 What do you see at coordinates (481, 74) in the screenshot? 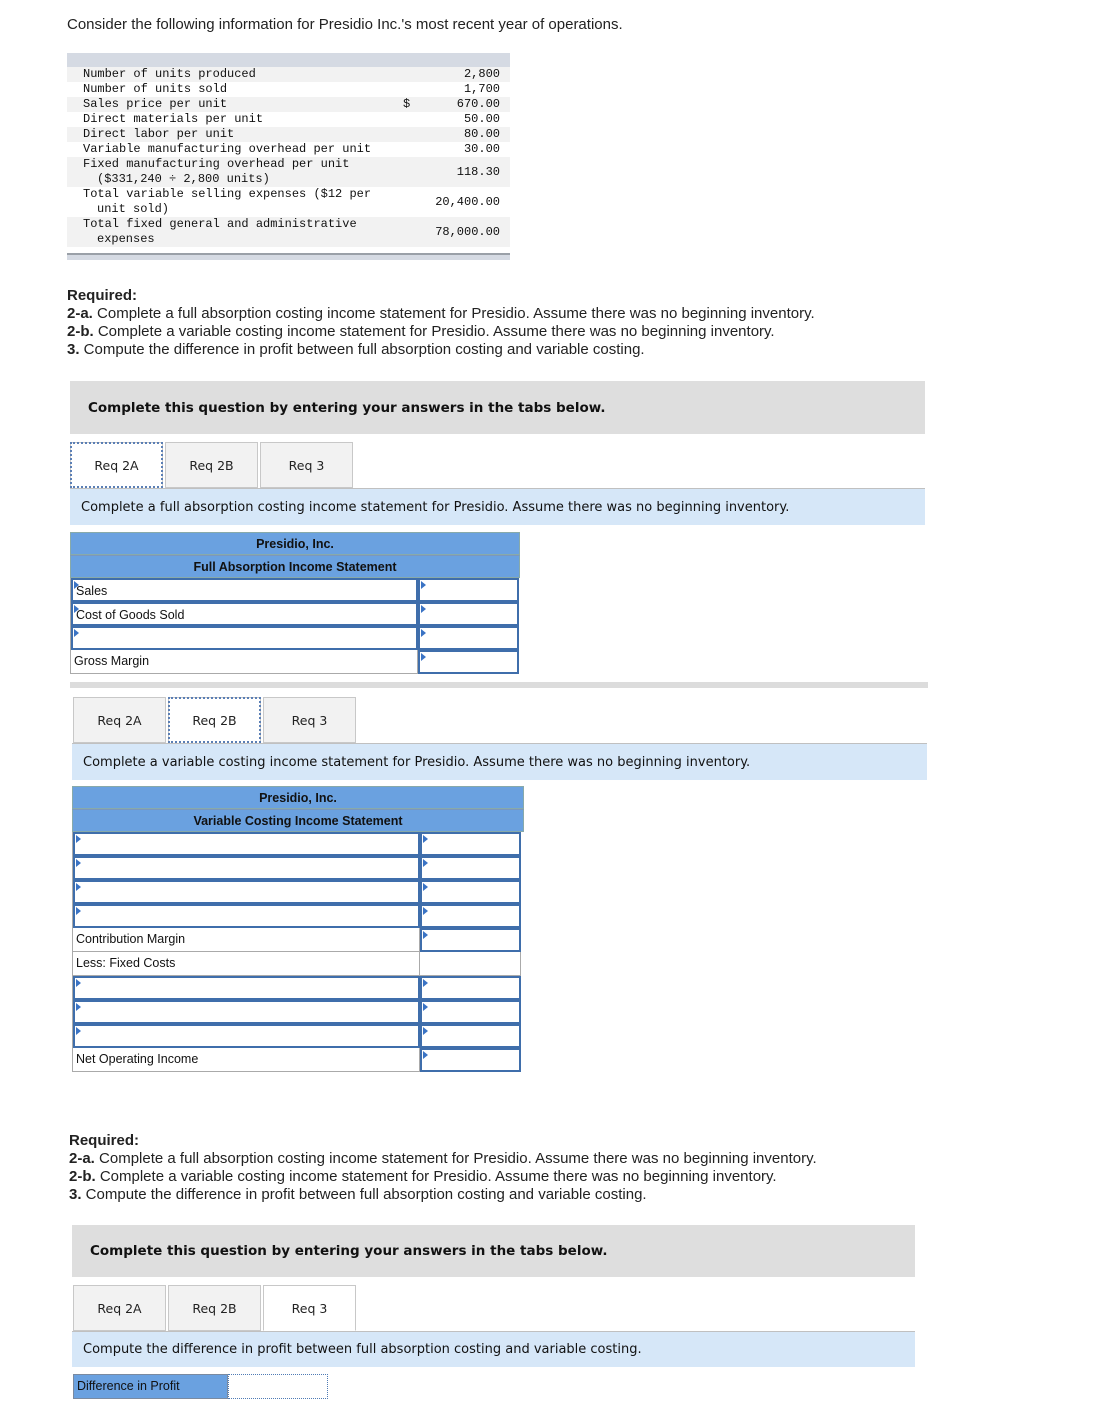
I see `info-value: 2,800` at bounding box center [481, 74].